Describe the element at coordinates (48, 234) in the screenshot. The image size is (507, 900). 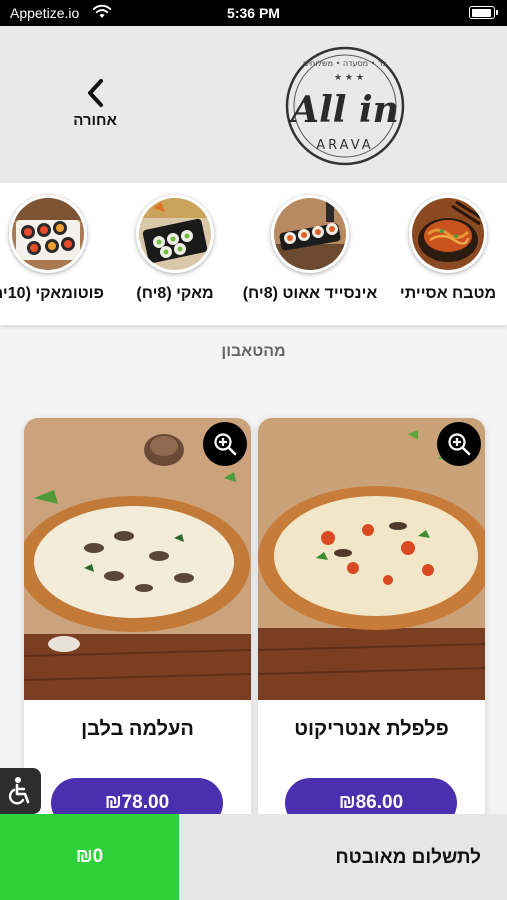
I see `futomaki-roll-thumbnail` at that location.